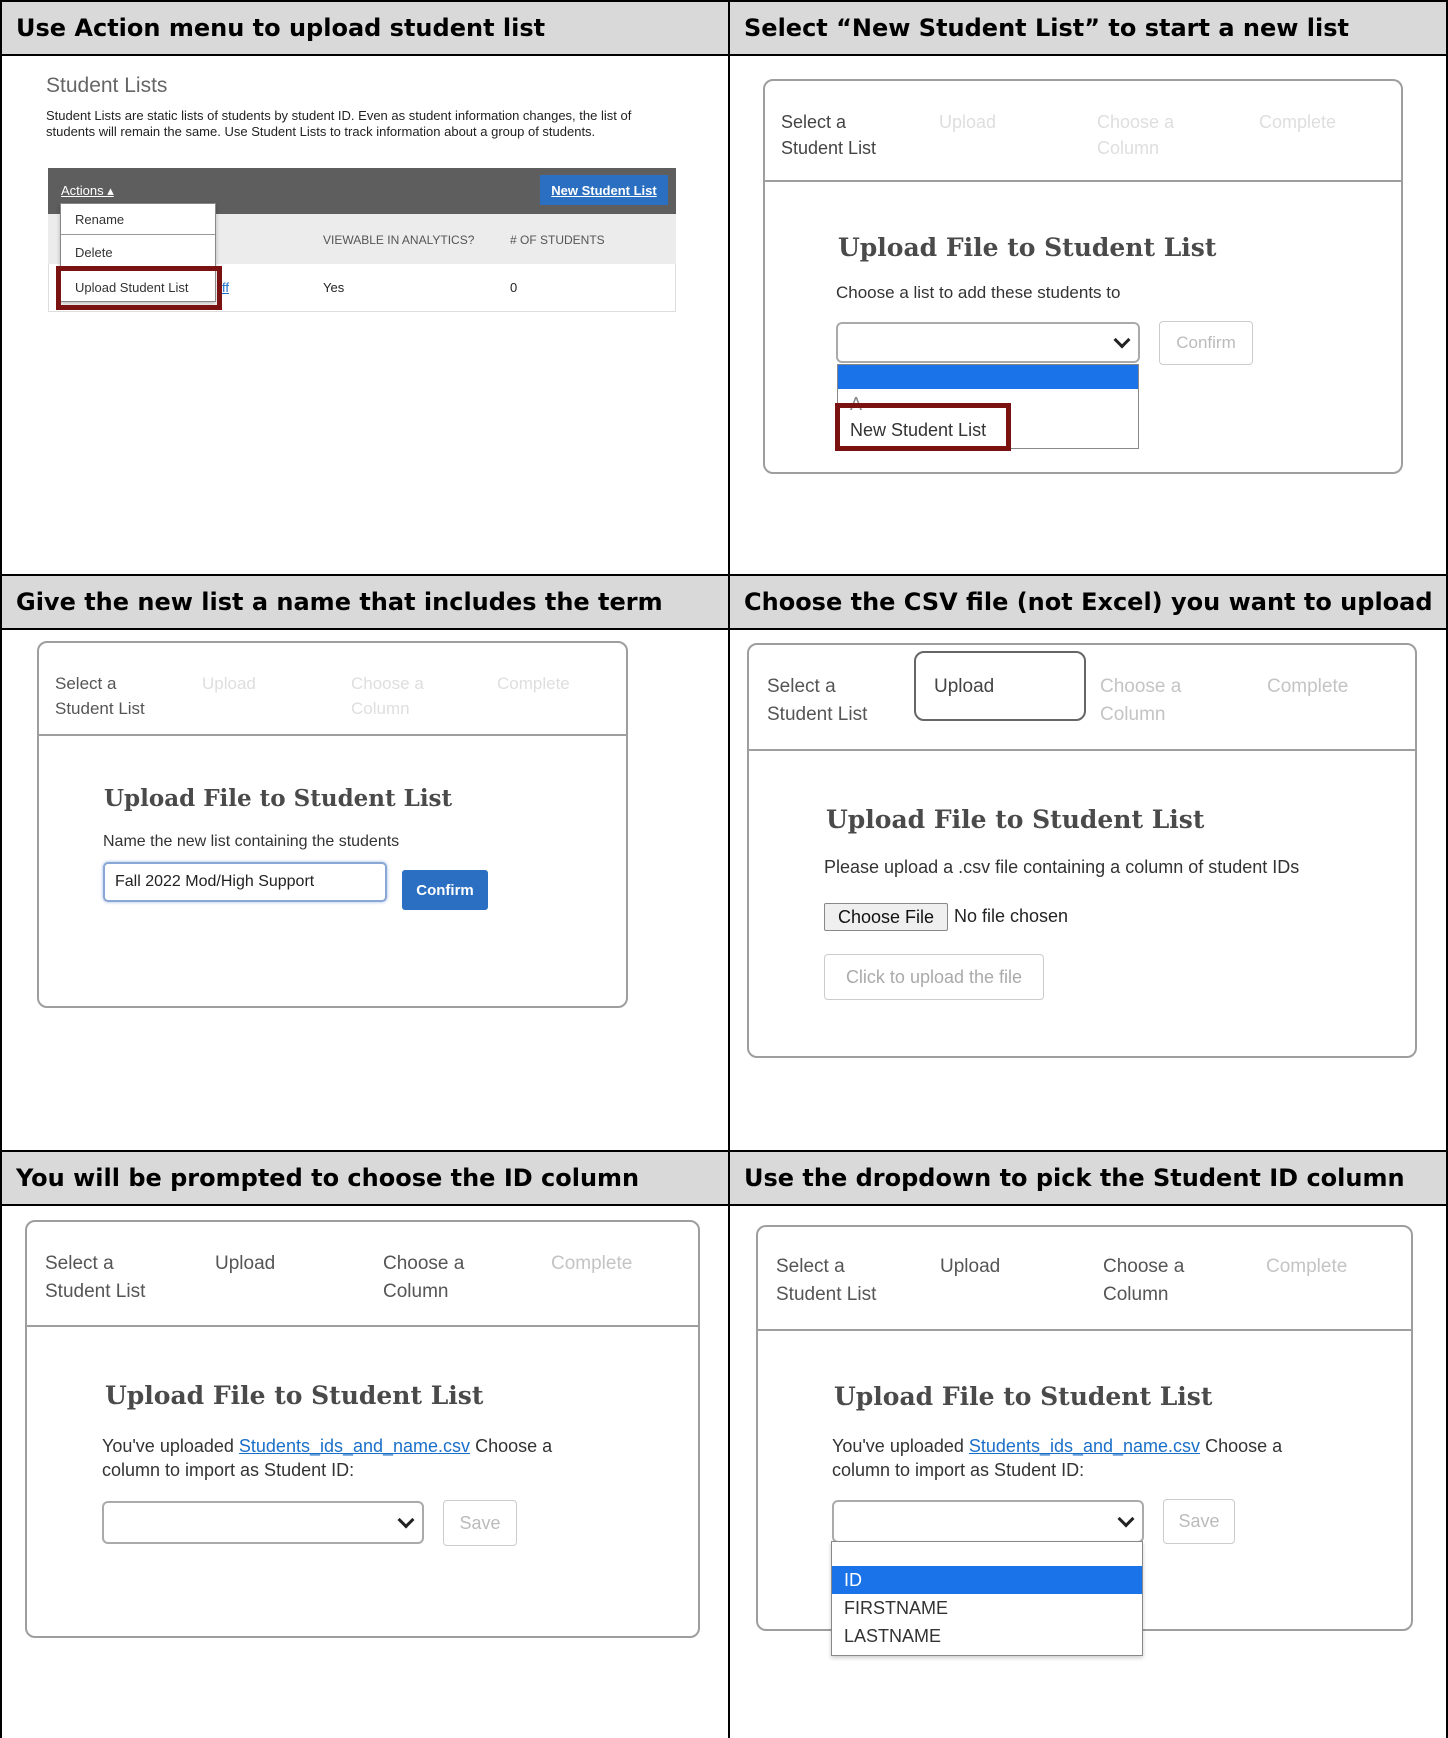 The image size is (1448, 1738). I want to click on list-name-link: ff, so click(225, 287).